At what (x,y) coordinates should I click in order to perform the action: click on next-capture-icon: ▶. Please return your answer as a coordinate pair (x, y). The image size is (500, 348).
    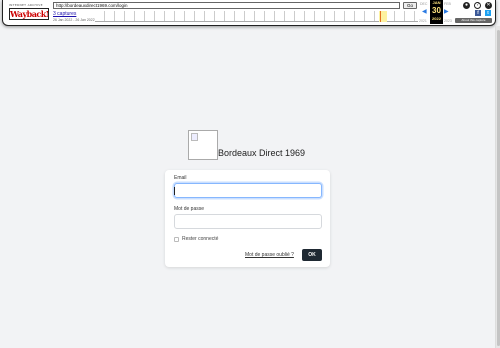
    Looking at the image, I should click on (446, 11).